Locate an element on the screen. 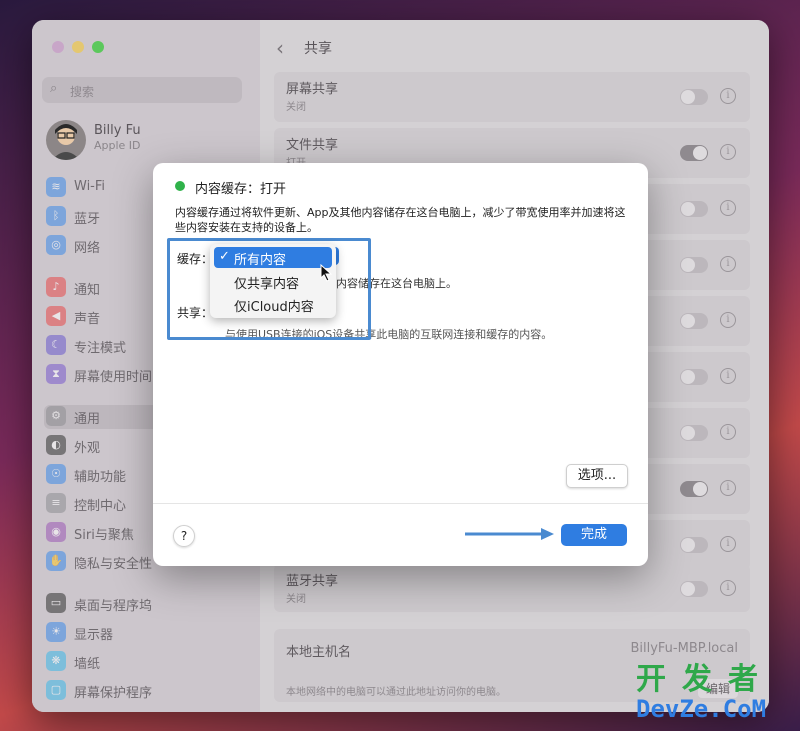 This screenshot has width=800, height=731. user-avatar-icon is located at coordinates (66, 142).